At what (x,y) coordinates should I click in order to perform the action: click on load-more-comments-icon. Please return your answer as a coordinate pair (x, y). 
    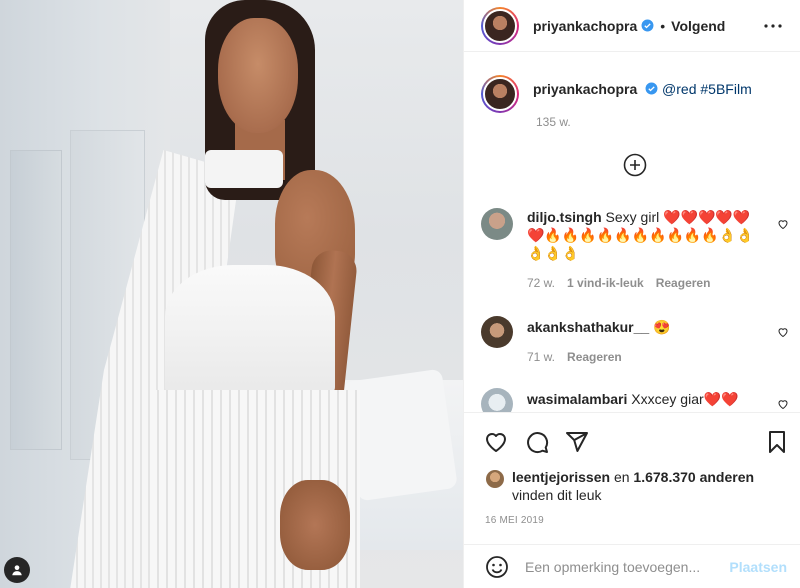
    Looking at the image, I should click on (635, 165).